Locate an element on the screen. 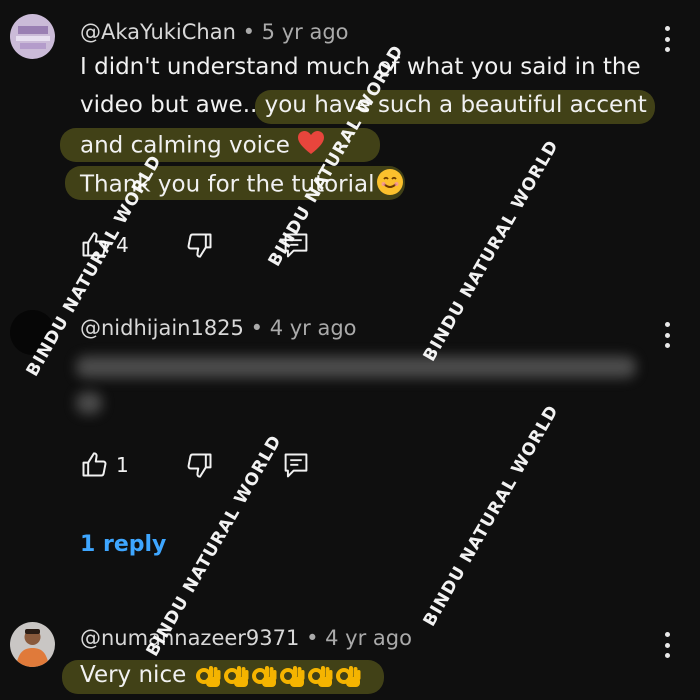  like-button is located at coordinates (94, 467).